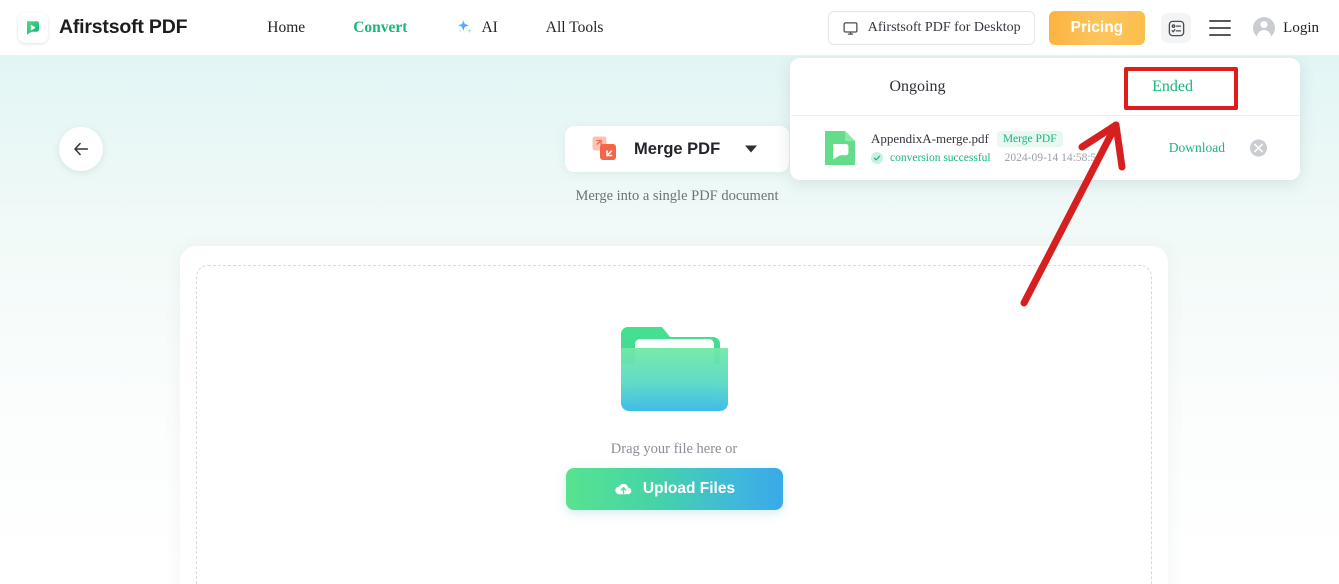 The height and width of the screenshot is (584, 1339). I want to click on login-label: Login, so click(1301, 27).